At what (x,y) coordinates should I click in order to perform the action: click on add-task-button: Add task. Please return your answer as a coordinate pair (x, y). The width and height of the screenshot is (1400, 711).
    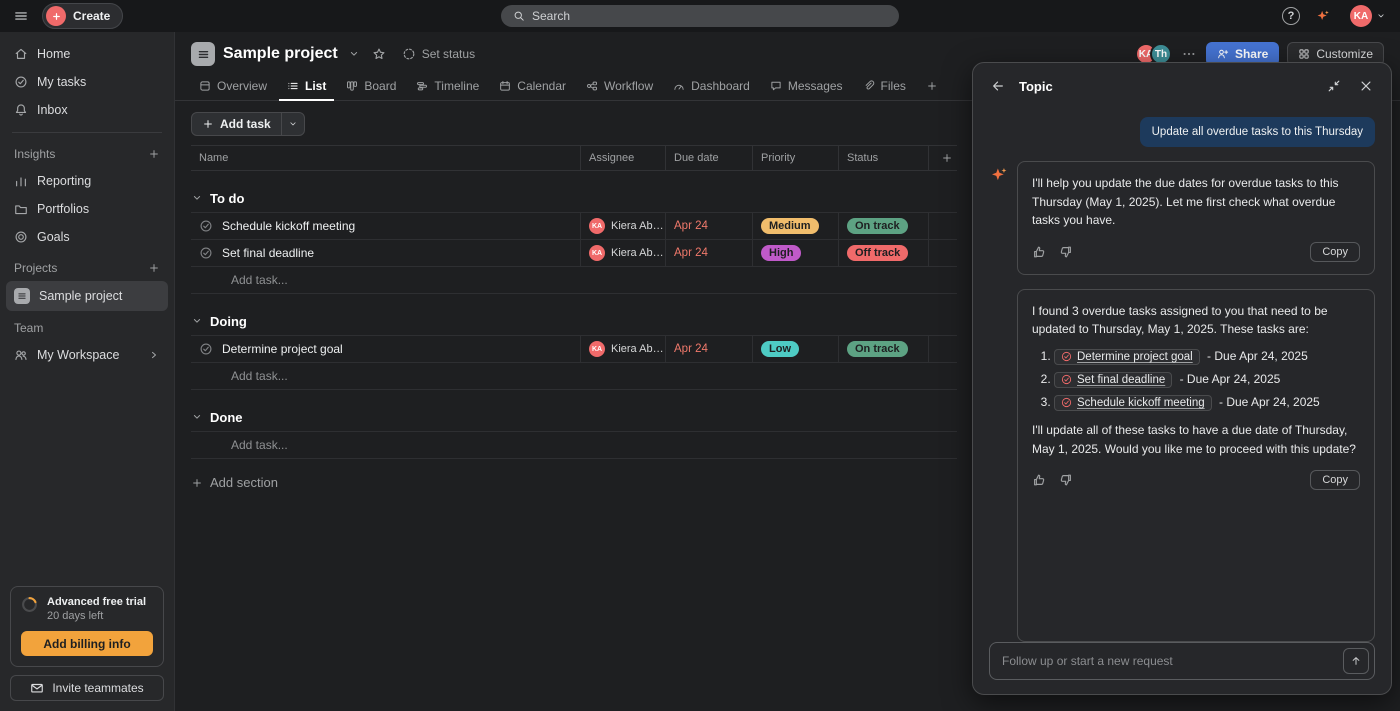
    Looking at the image, I should click on (236, 124).